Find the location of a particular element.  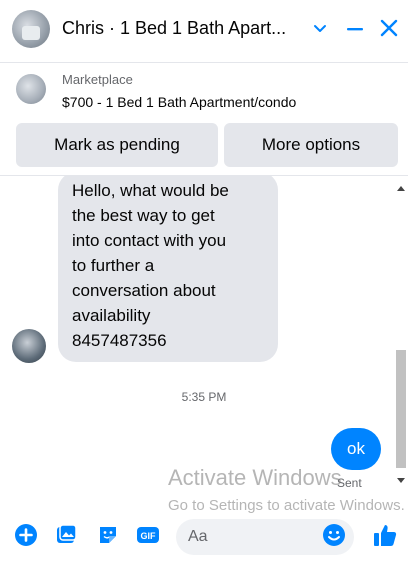

listing-description: $700 - 1 Bed 1 Bath Apartment/condo is located at coordinates (179, 102).